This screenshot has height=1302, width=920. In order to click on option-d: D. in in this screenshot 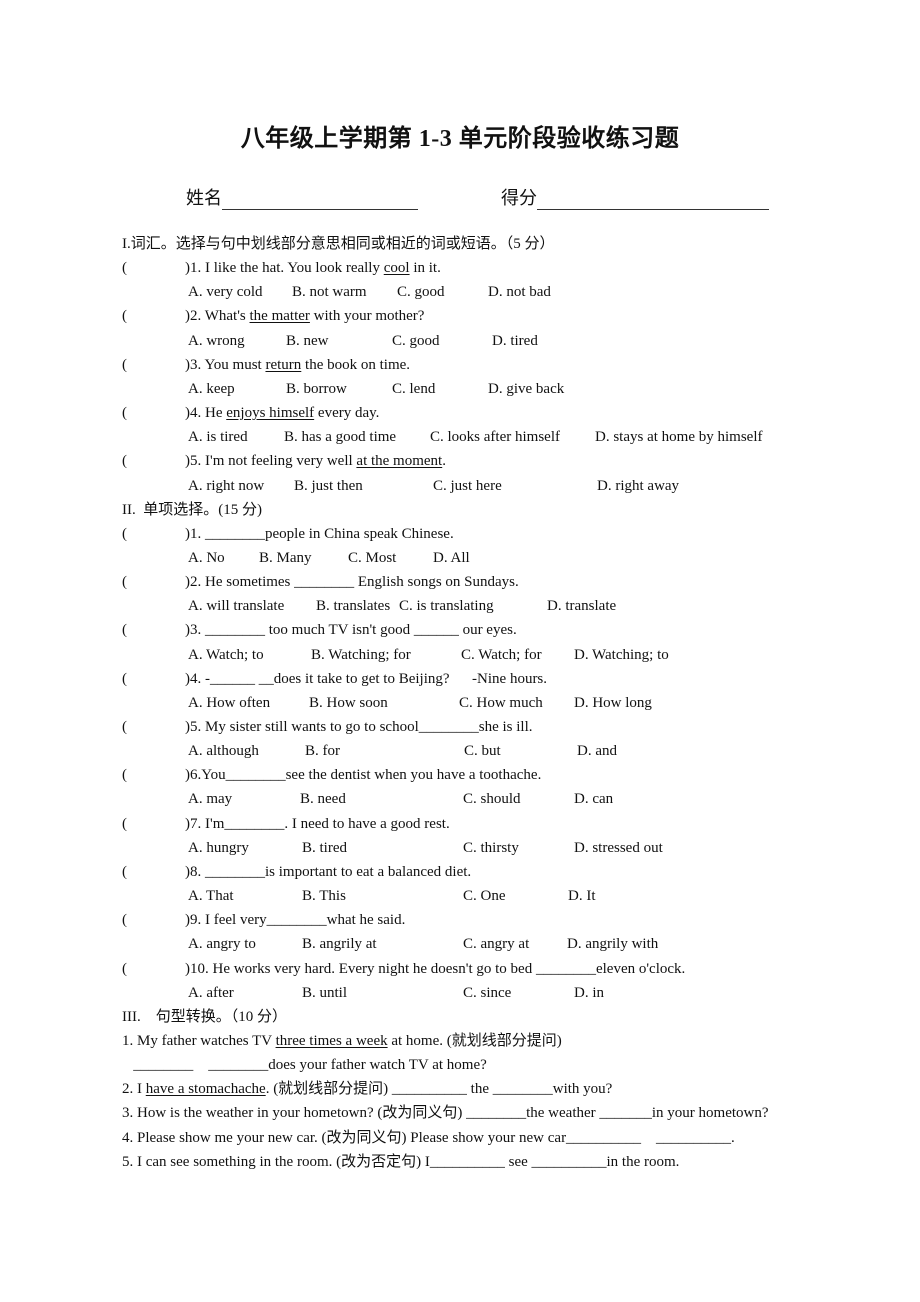, I will do `click(589, 993)`.